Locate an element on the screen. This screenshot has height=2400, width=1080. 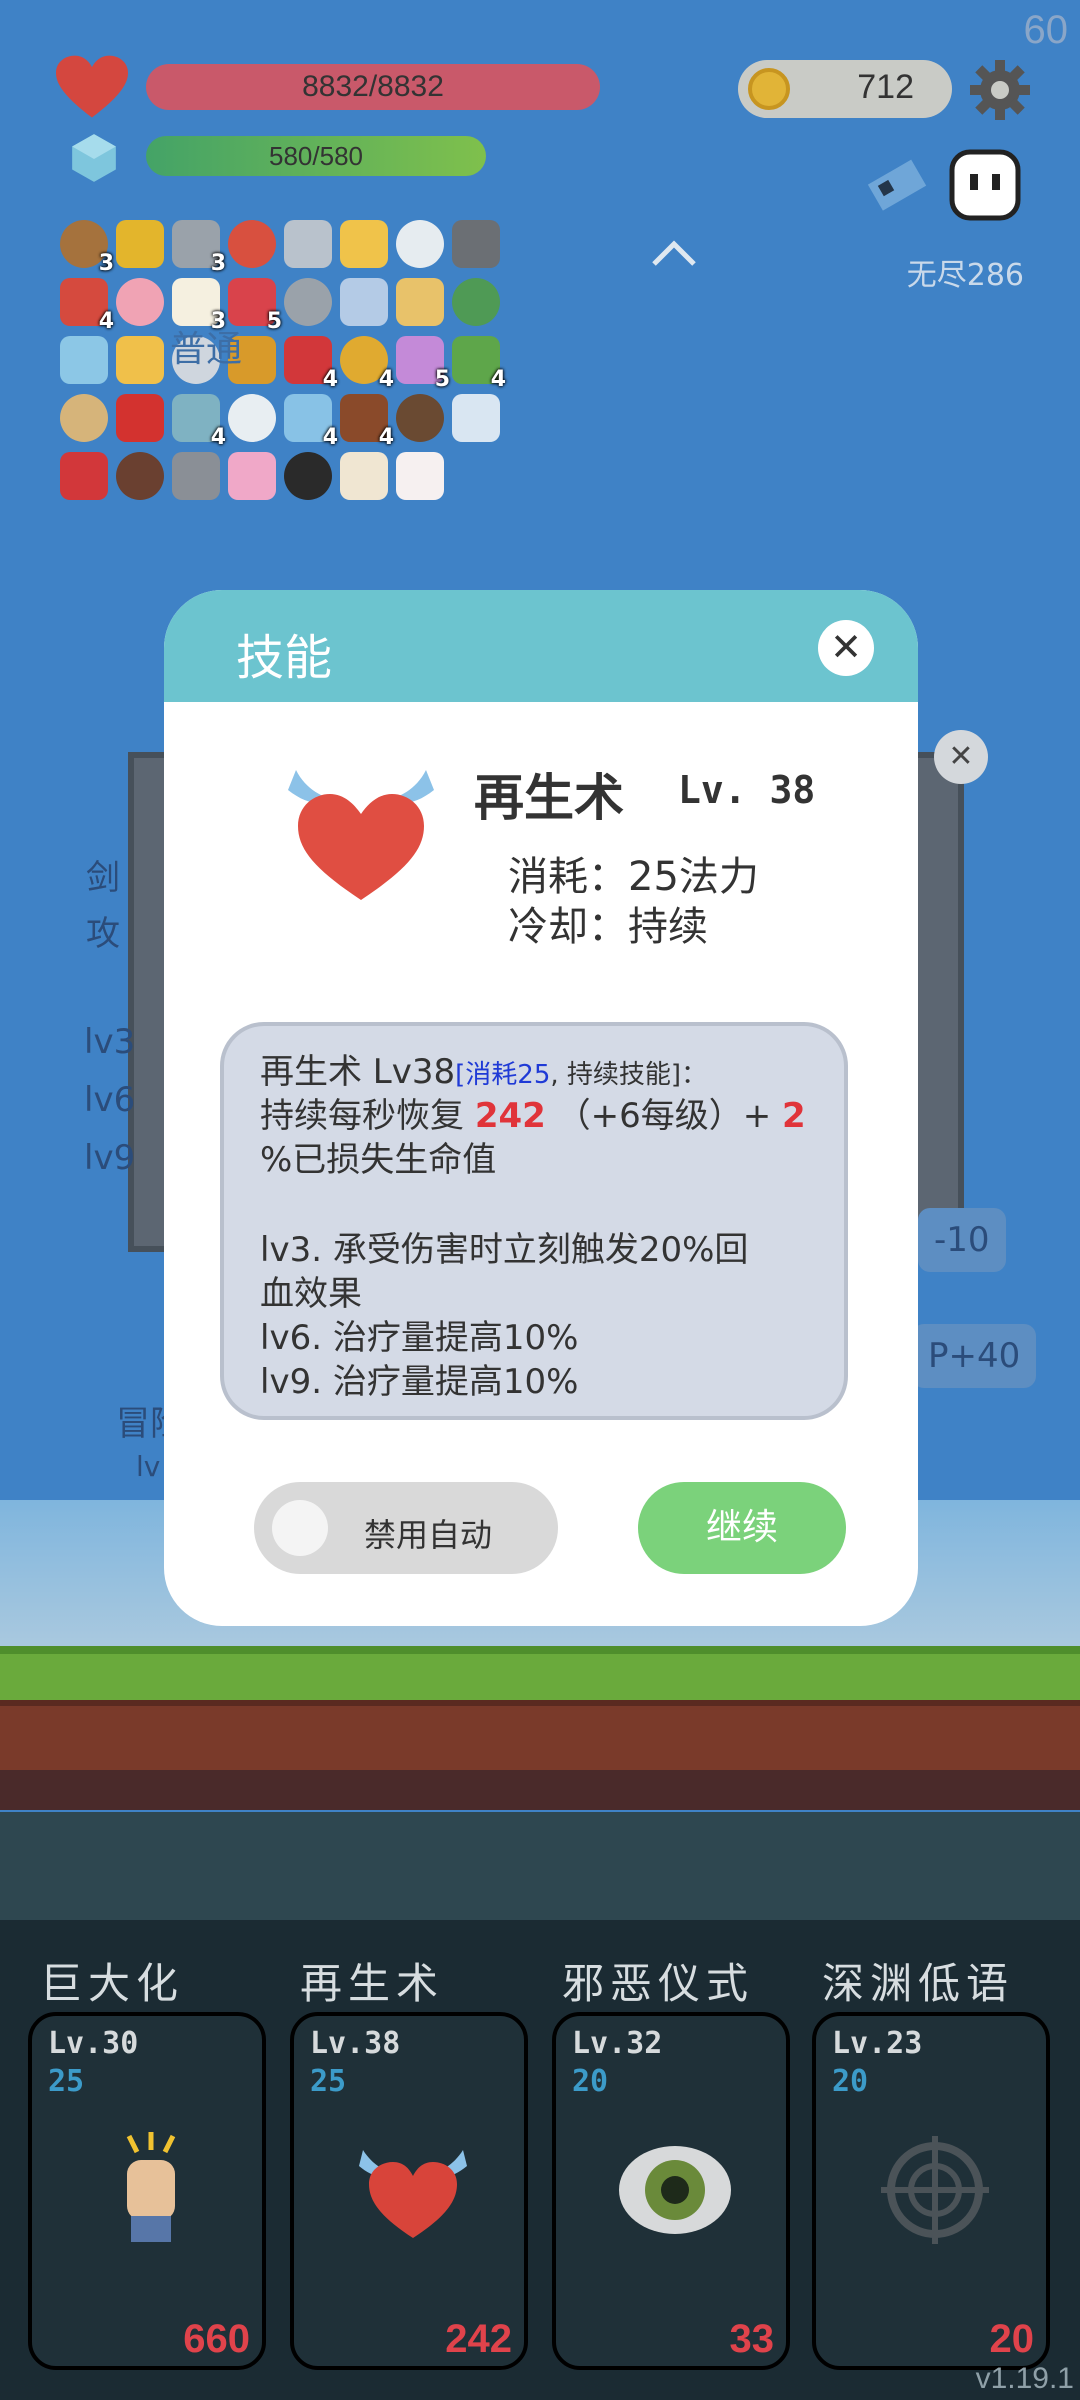
dirt-ground-dark is located at coordinates (540, 1790).